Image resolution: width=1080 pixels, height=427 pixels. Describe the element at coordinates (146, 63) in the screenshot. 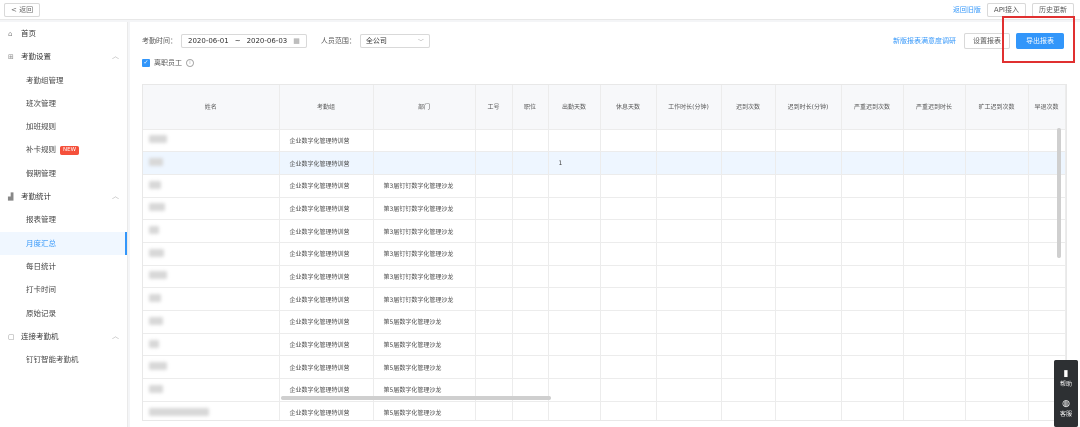

I see `resigned-checkbox: ✓` at that location.